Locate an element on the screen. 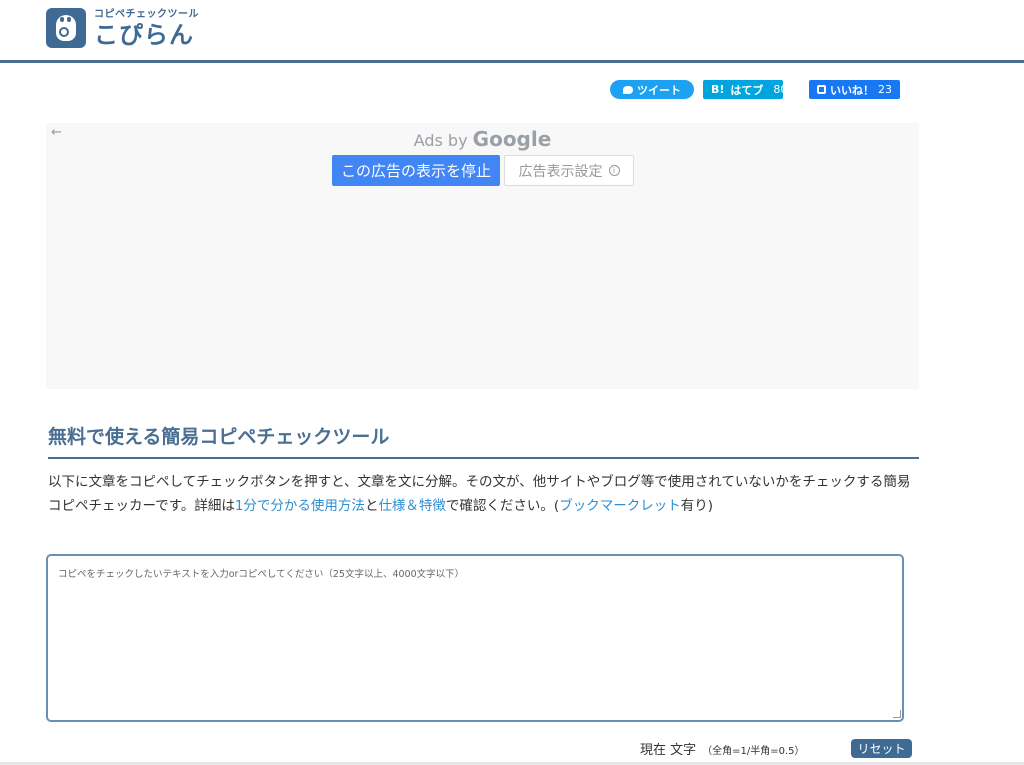 The width and height of the screenshot is (1024, 765). hatena-icon: B! is located at coordinates (718, 89).